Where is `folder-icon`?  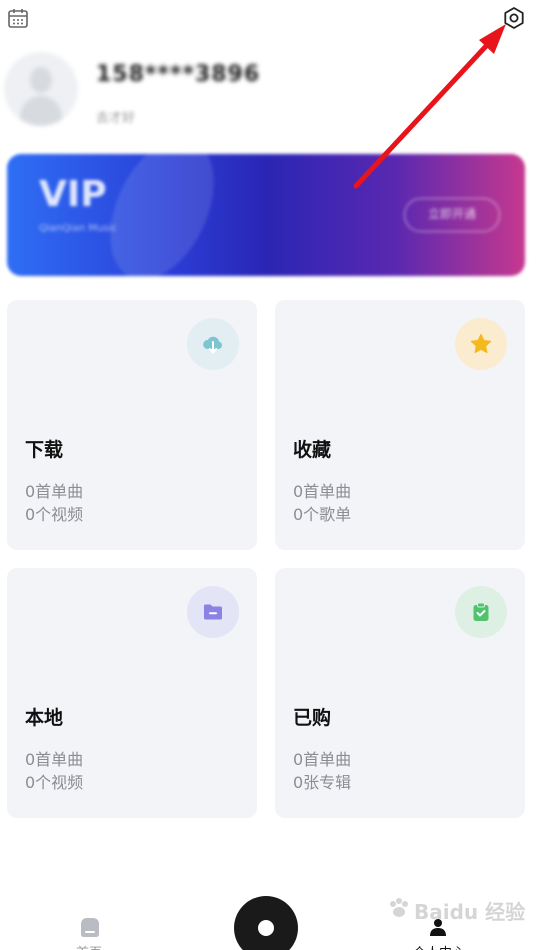 folder-icon is located at coordinates (213, 612).